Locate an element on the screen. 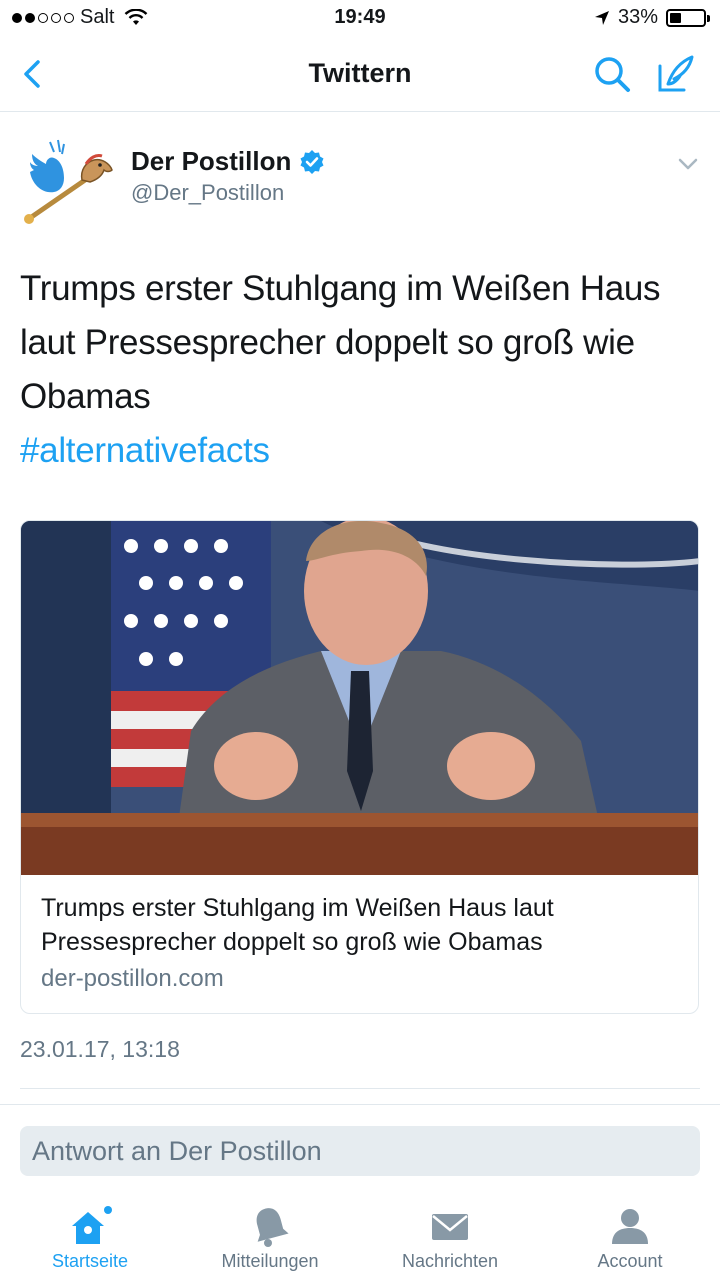 This screenshot has height=1280, width=720. tab-messages: Nachrichten is located at coordinates (450, 1234).